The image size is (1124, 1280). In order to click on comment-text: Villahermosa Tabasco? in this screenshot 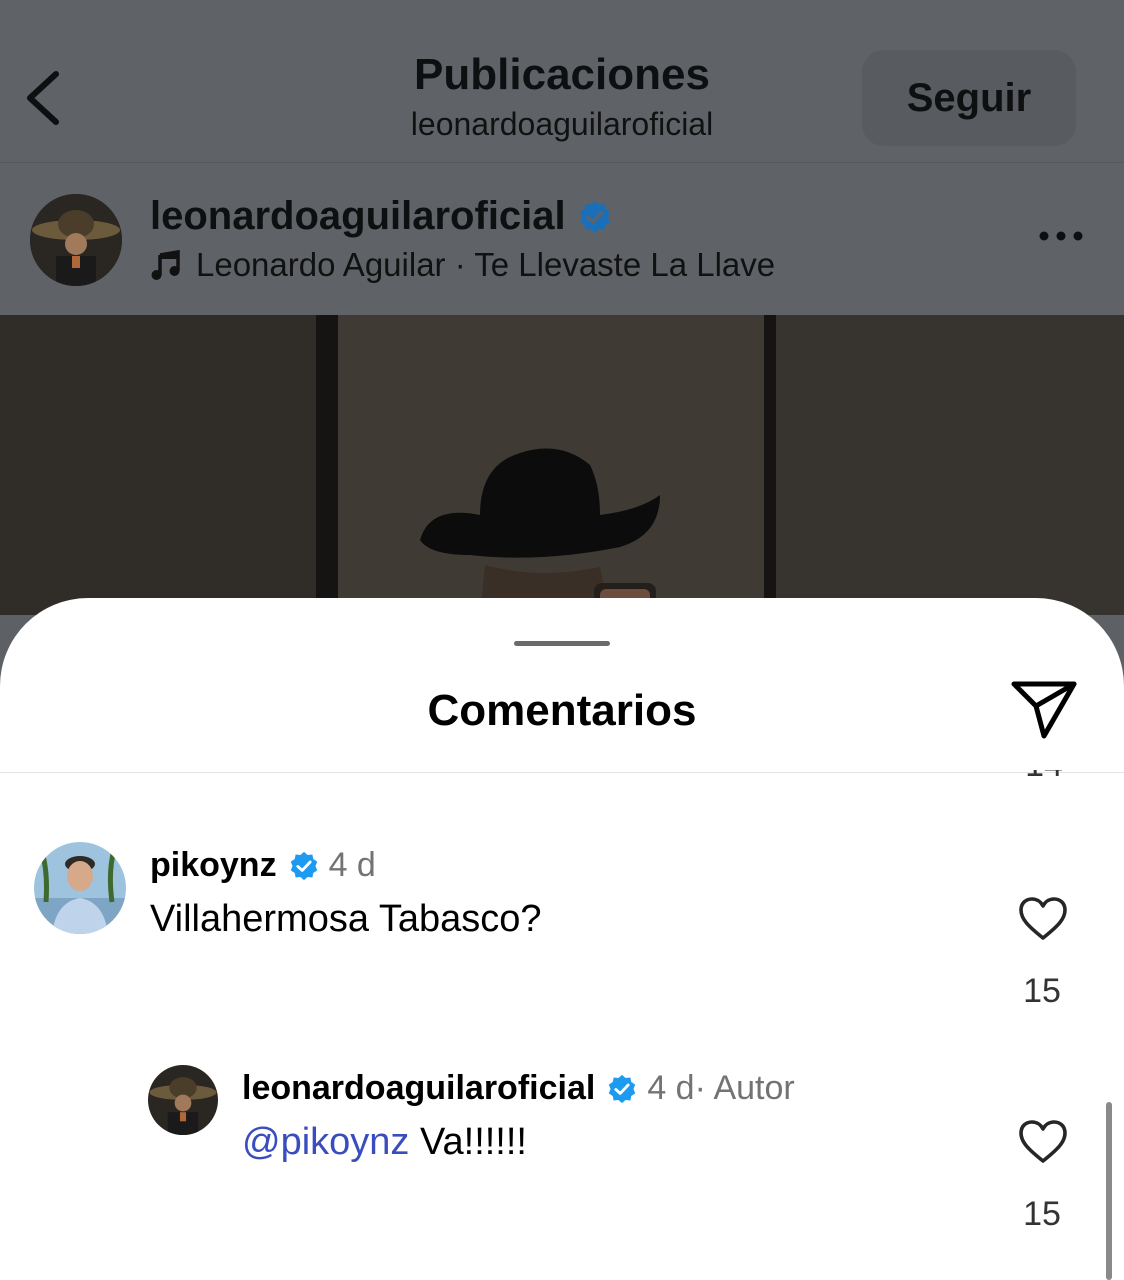, I will do `click(346, 919)`.